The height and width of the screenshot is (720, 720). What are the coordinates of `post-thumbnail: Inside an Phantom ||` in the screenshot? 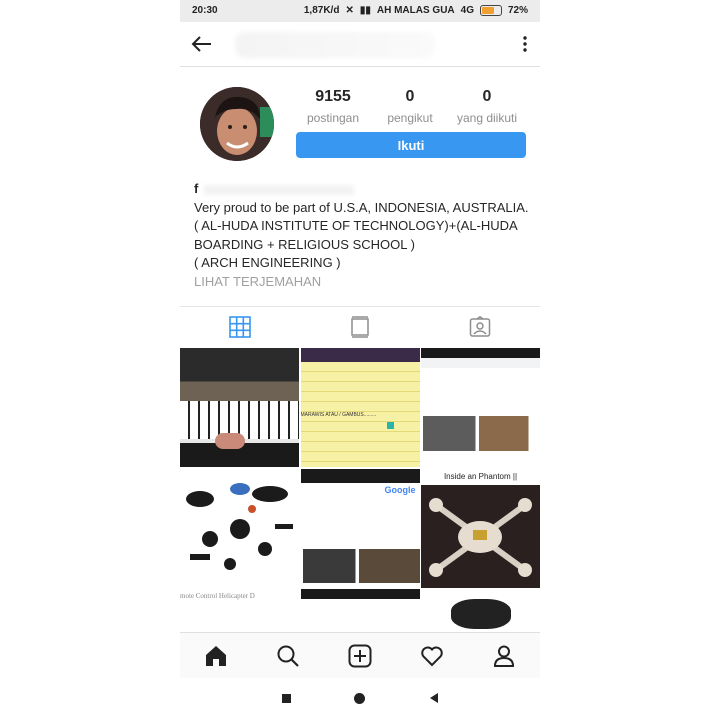 It's located at (480, 528).